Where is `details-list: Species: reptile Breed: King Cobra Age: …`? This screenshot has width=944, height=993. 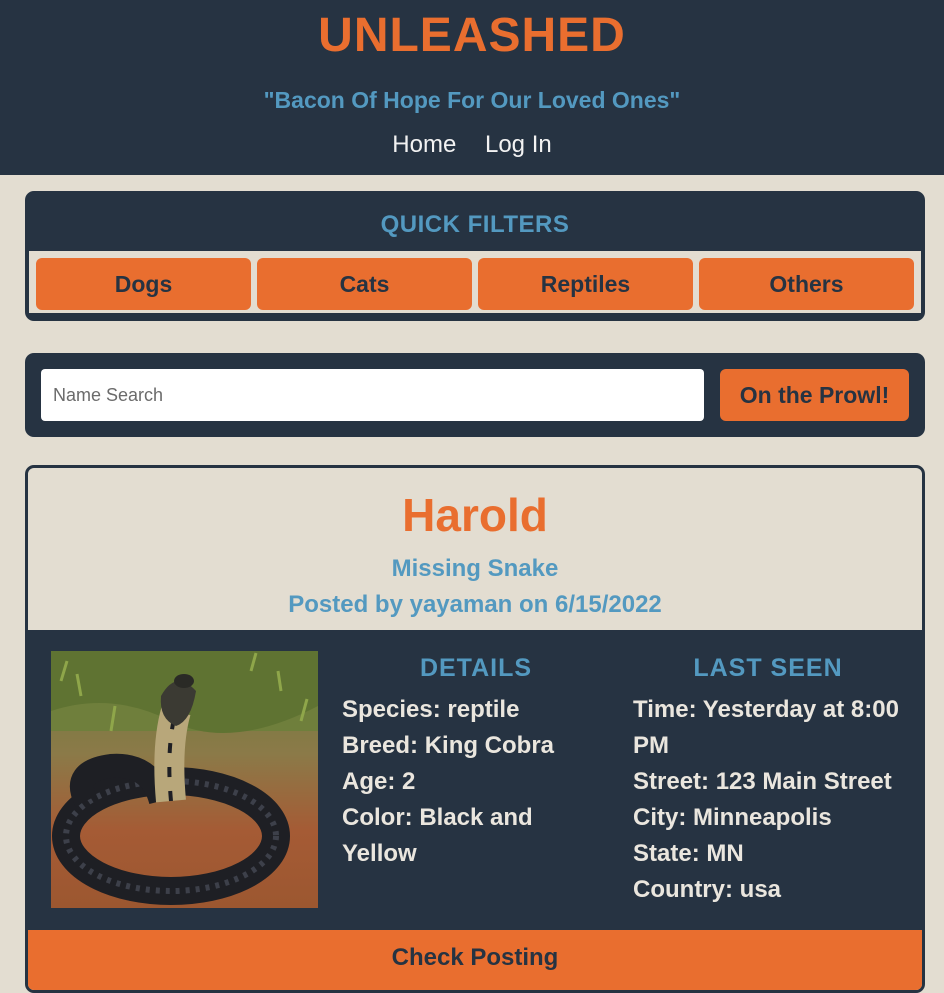
details-list: Species: reptile Breed: King Cobra Age: … is located at coordinates (477, 782).